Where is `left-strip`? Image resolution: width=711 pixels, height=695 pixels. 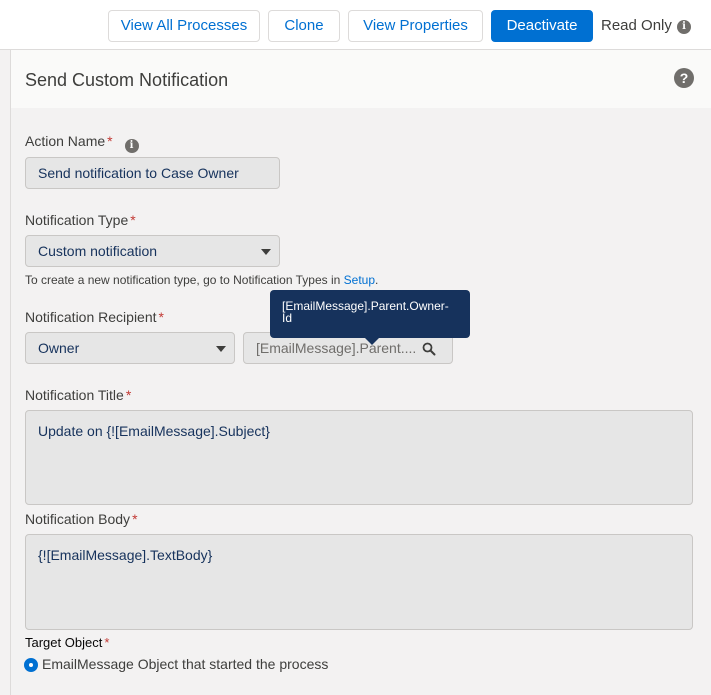 left-strip is located at coordinates (5, 372).